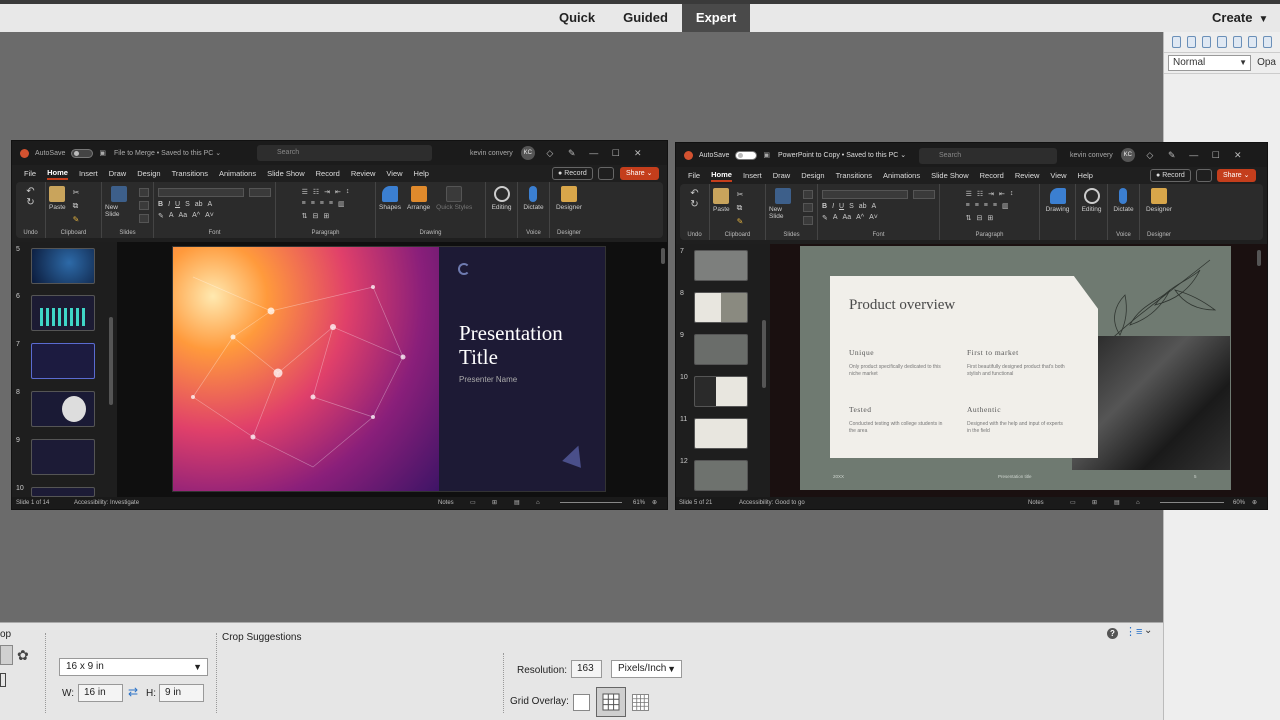 Image resolution: width=1280 pixels, height=720 pixels. I want to click on adjustment-layer-icon, so click(1207, 42).